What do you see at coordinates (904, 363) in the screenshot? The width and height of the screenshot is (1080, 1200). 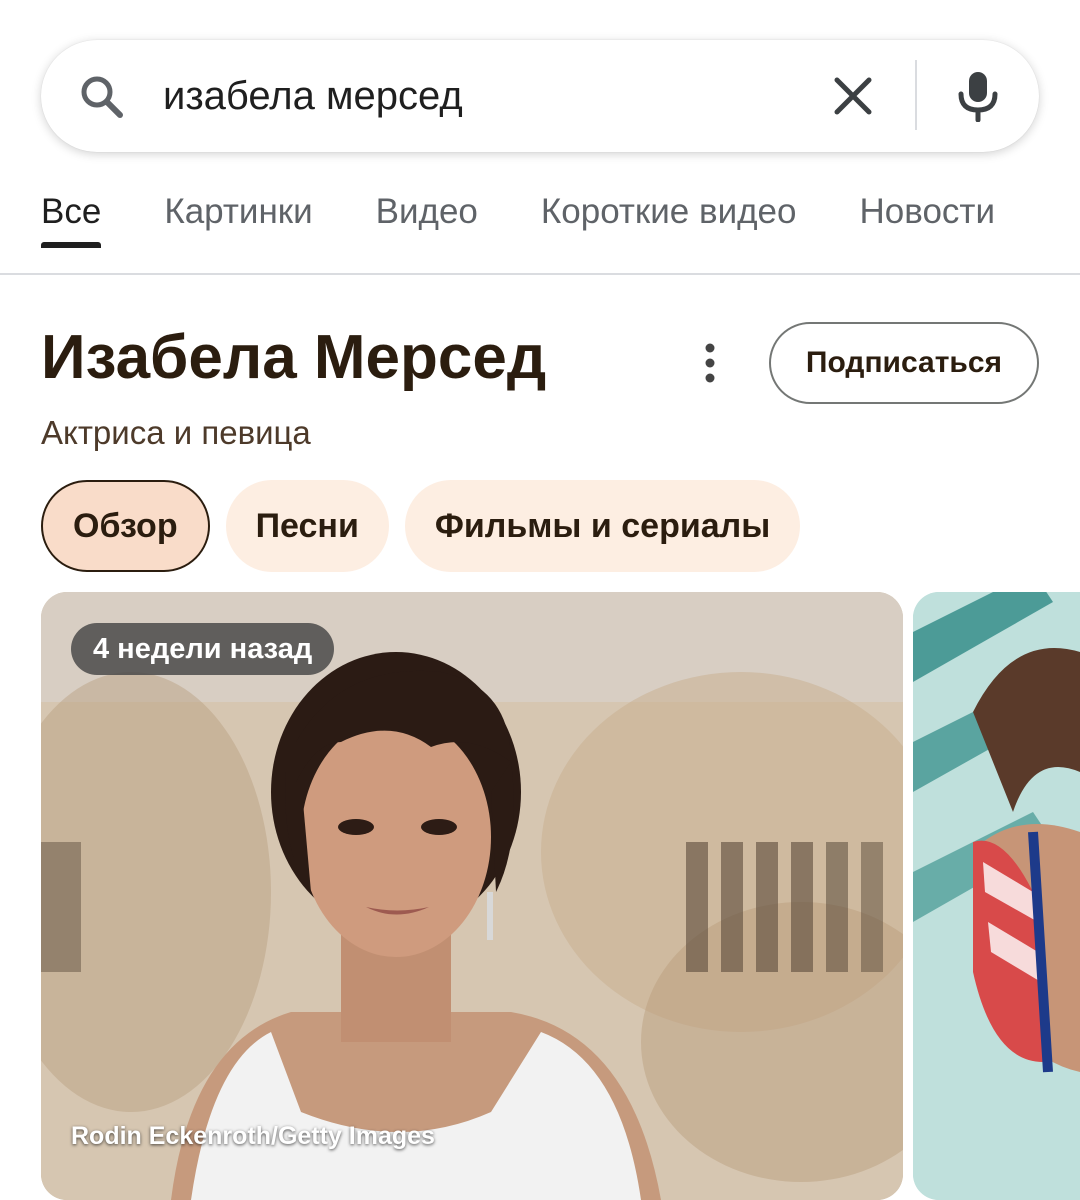 I see `subscribe-button: Подписаться` at bounding box center [904, 363].